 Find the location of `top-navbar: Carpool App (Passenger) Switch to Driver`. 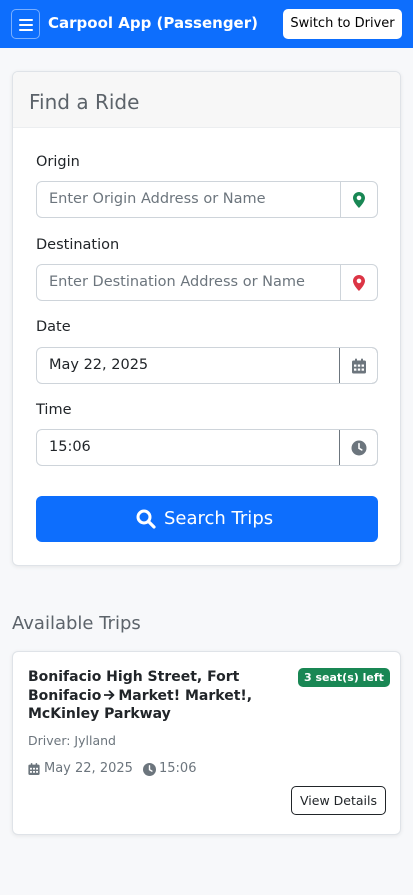

top-navbar: Carpool App (Passenger) Switch to Driver is located at coordinates (206, 24).